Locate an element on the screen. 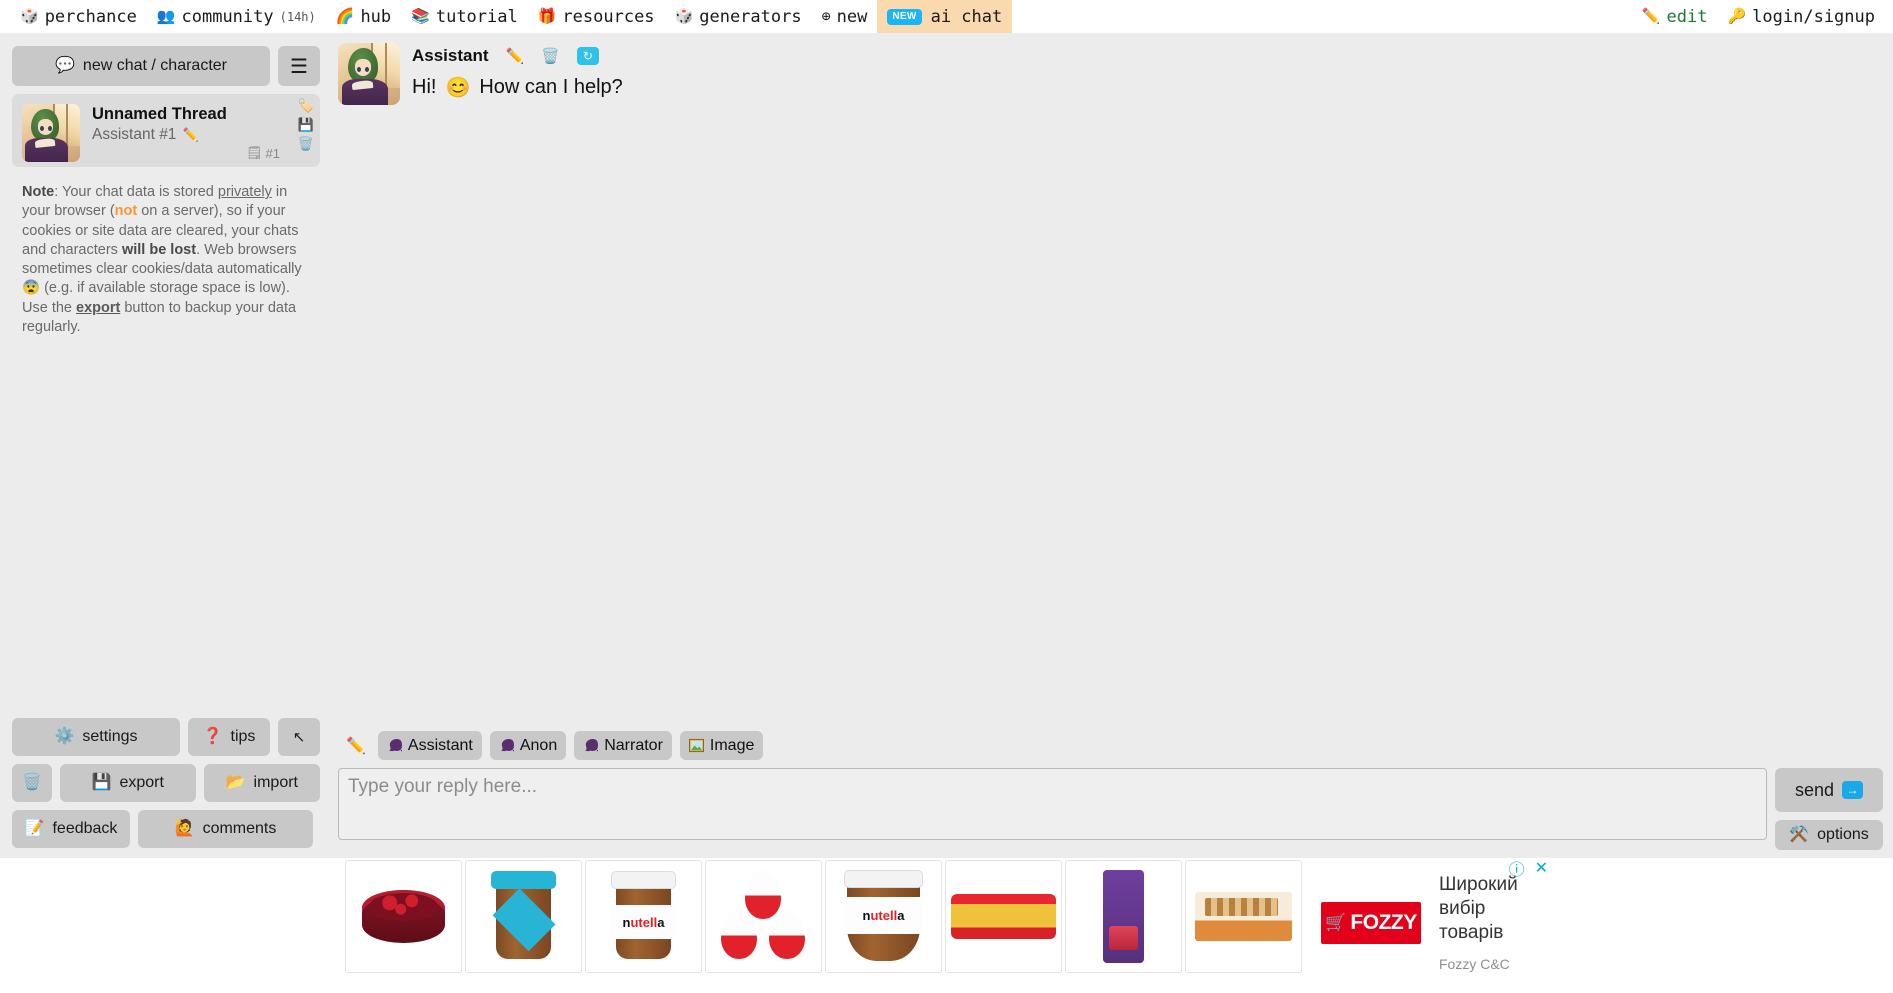 Image resolution: width=1893 pixels, height=993 pixels. import-button: 📂 import is located at coordinates (261, 783).